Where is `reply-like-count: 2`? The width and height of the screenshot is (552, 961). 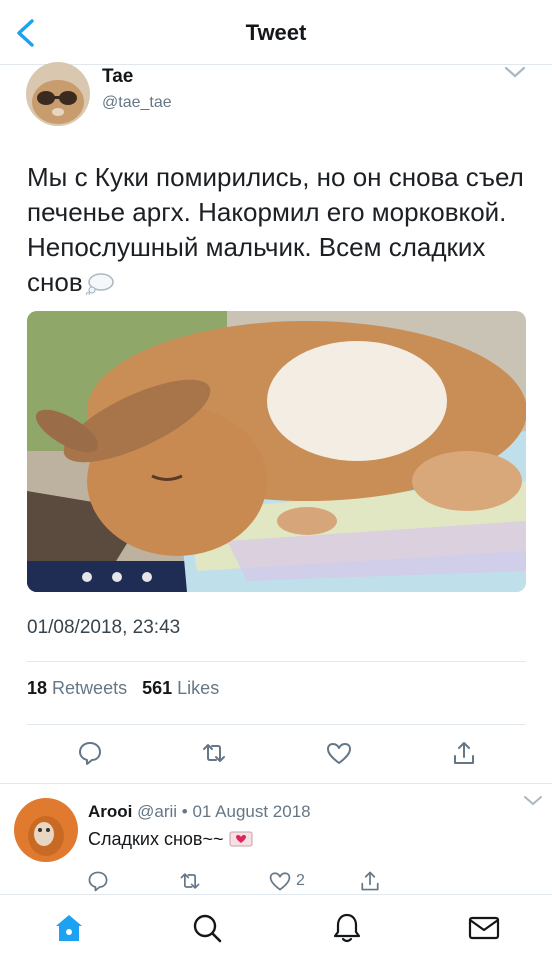
reply-like-count: 2 is located at coordinates (300, 880).